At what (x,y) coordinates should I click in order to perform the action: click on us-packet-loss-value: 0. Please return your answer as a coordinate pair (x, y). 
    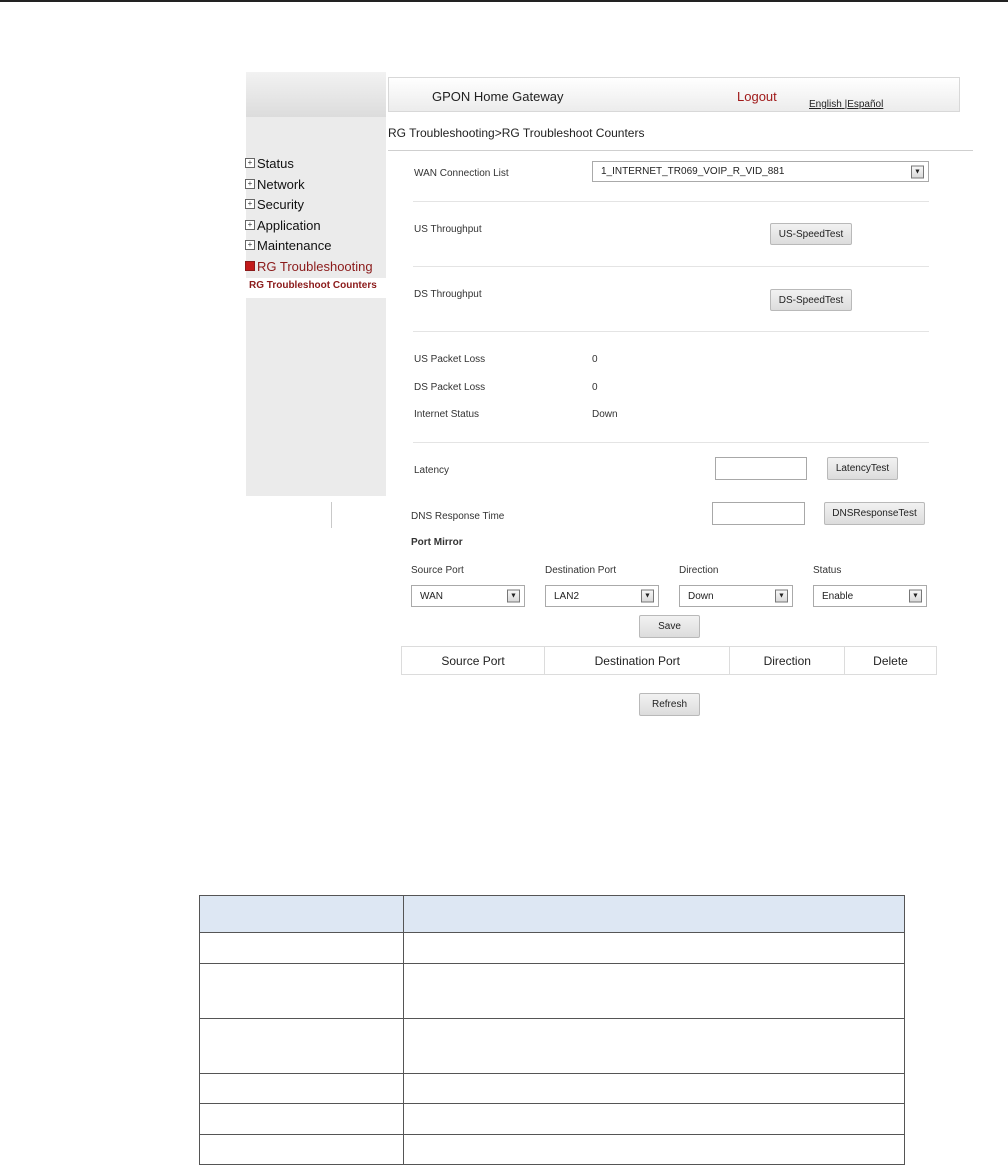
    Looking at the image, I should click on (595, 359).